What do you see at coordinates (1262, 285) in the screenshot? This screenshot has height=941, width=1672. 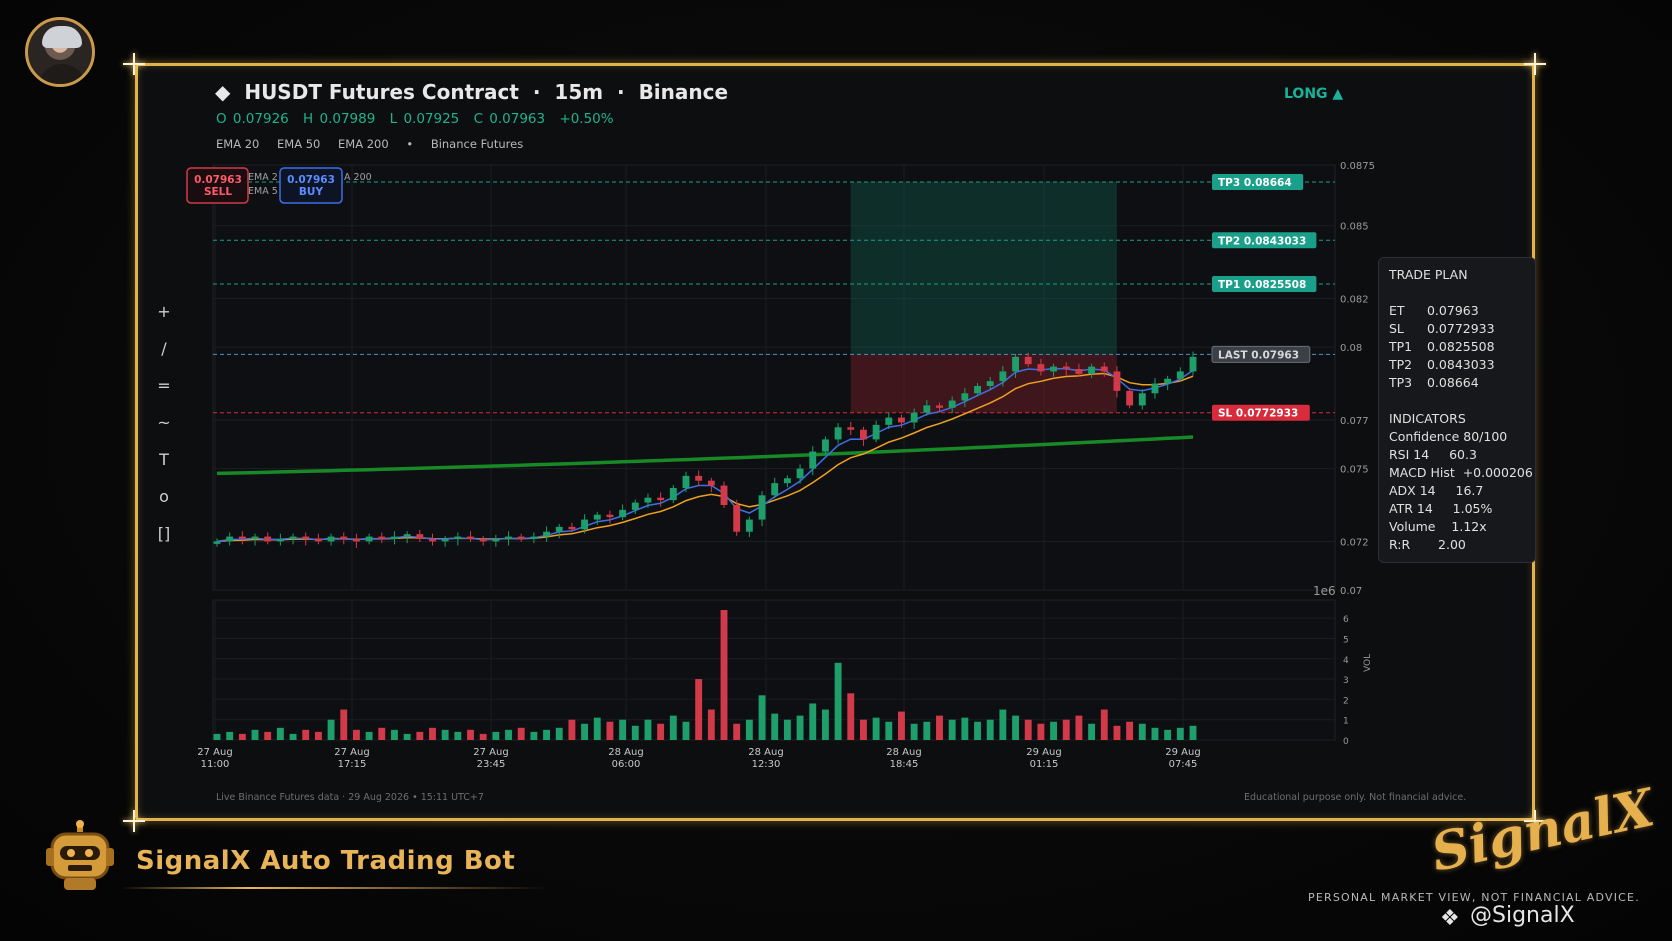 I see `level-label-tp1: TP1 0.0825508` at bounding box center [1262, 285].